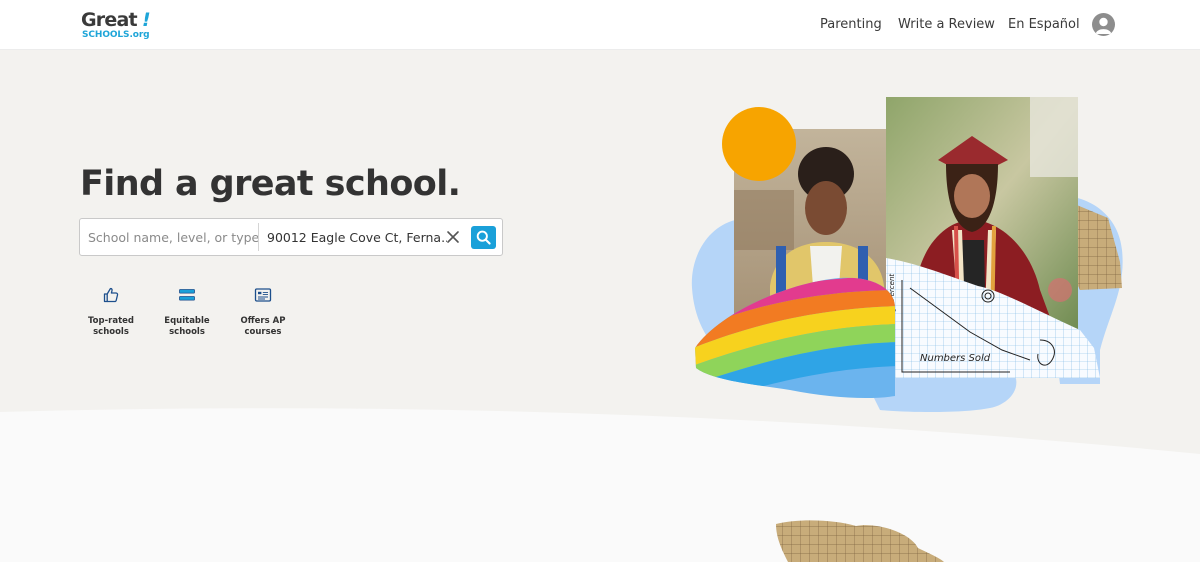 This screenshot has height=562, width=1200. I want to click on logo-subtitle: SCHOOLS.org, so click(116, 35).